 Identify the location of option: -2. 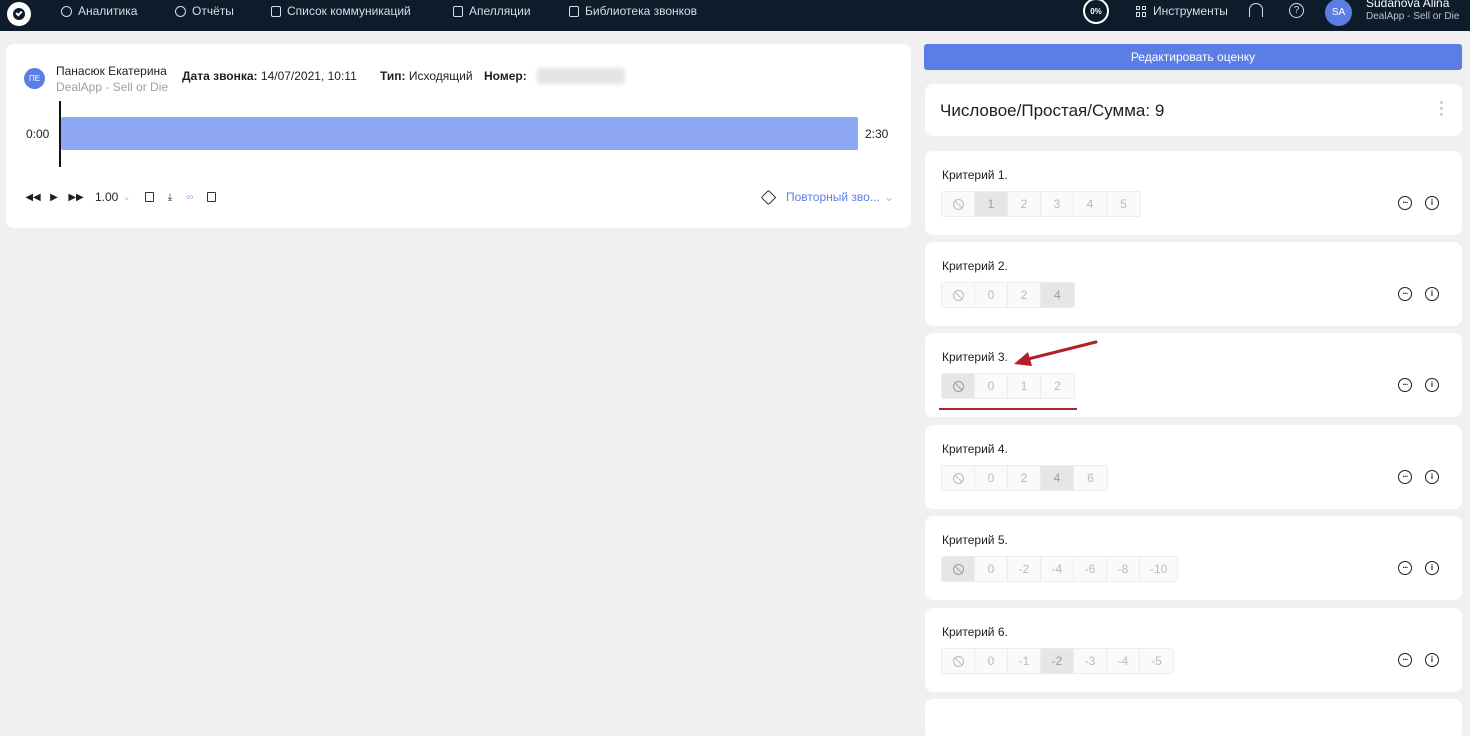
(1024, 569).